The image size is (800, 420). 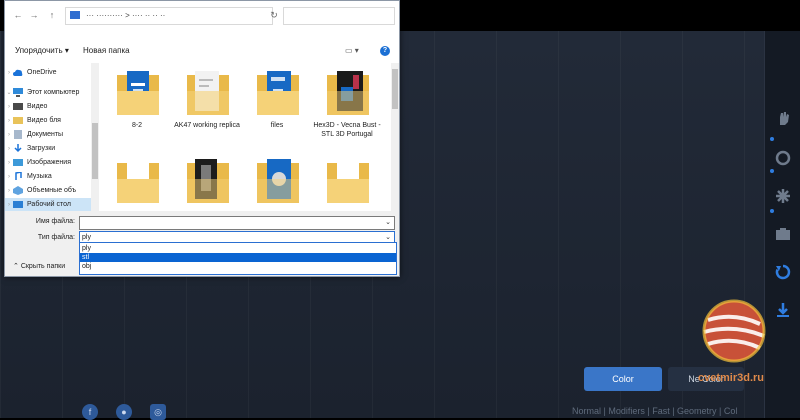 What do you see at coordinates (388, 223) in the screenshot?
I see `chevron-down-icon: ⌄` at bounding box center [388, 223].